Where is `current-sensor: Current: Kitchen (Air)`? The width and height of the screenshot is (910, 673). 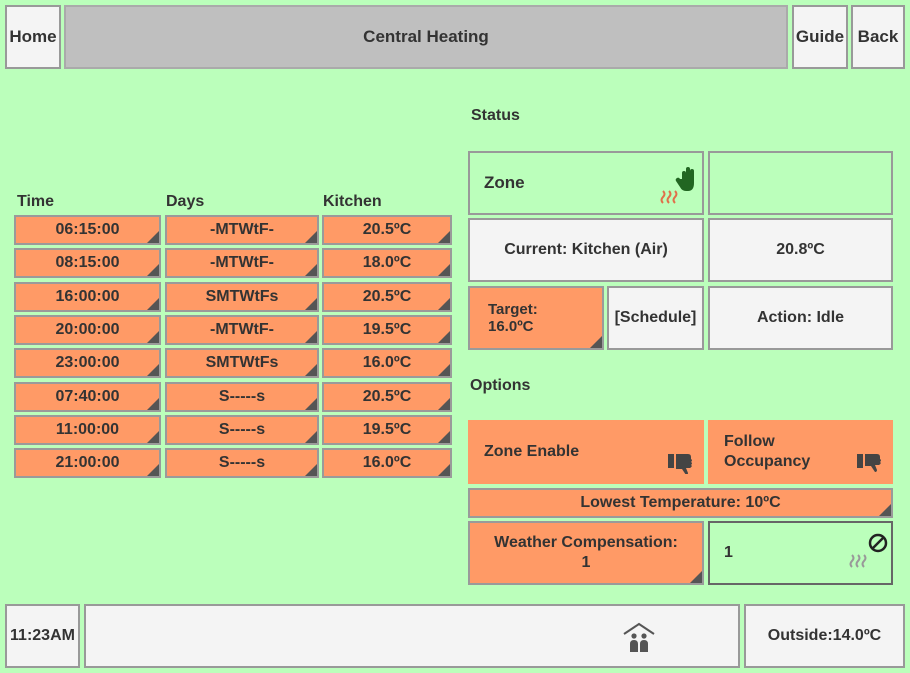
current-sensor: Current: Kitchen (Air) is located at coordinates (586, 250).